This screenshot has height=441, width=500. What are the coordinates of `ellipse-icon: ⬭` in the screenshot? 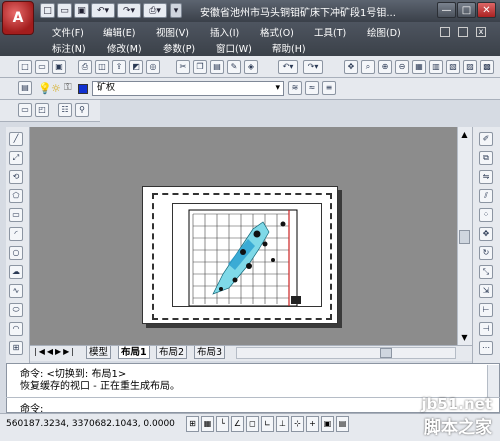 It's located at (16, 310).